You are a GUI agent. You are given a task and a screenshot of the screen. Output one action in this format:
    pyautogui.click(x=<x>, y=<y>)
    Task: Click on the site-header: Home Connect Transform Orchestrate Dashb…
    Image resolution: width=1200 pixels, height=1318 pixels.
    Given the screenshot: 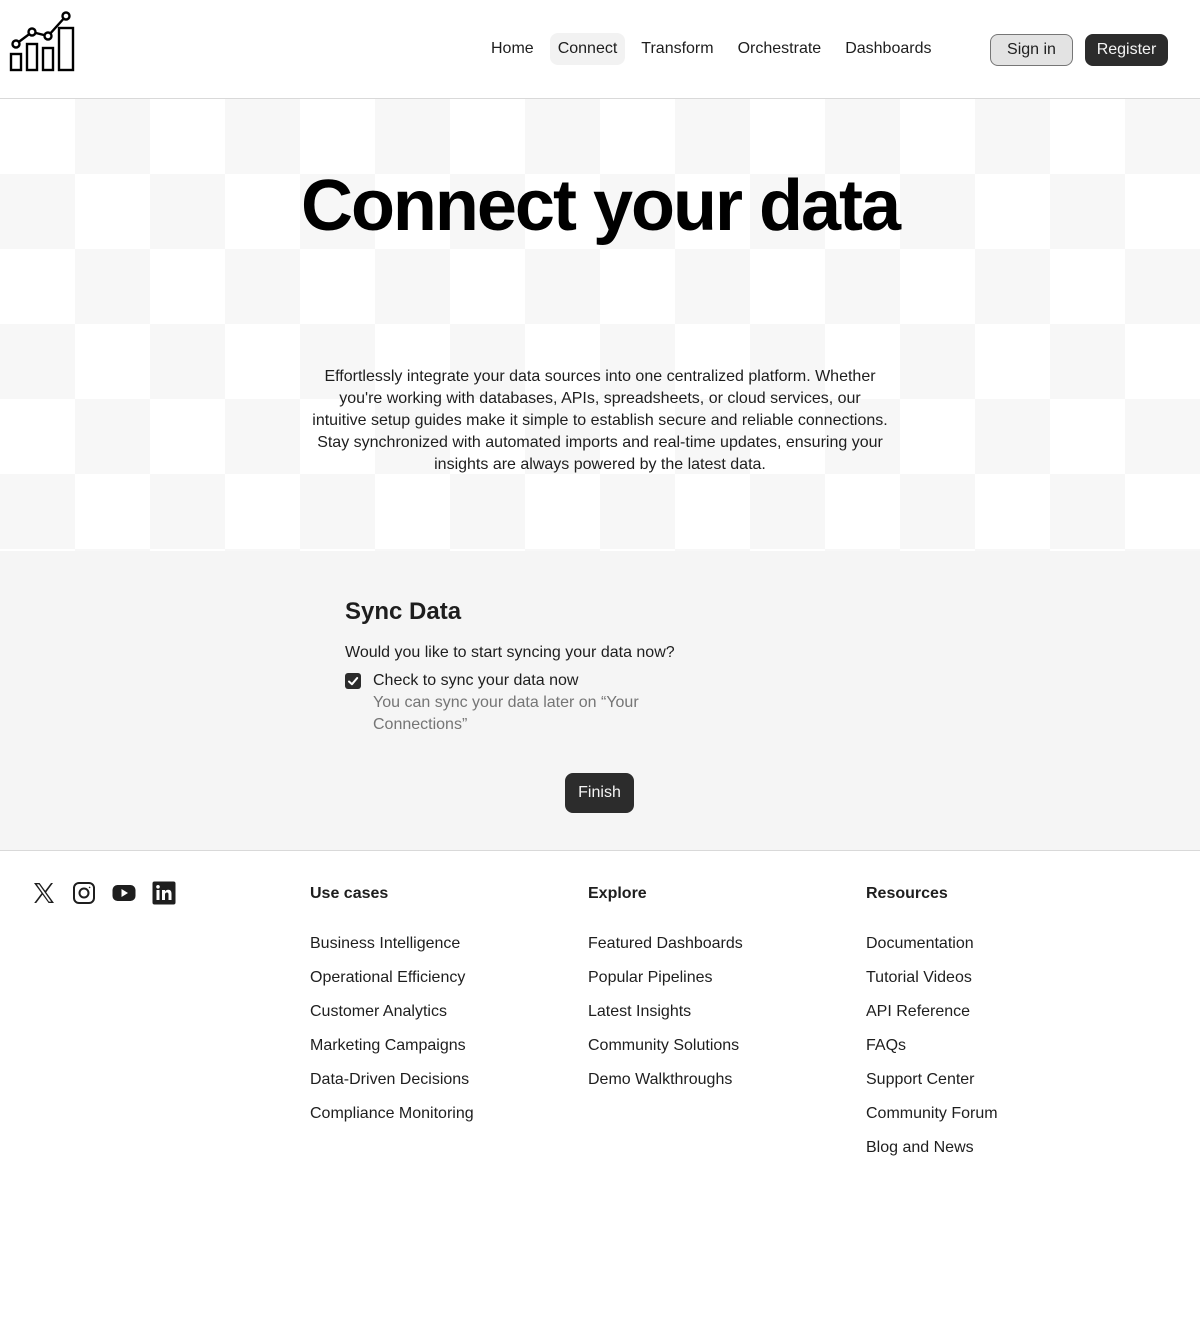 What is the action you would take?
    pyautogui.click(x=600, y=49)
    